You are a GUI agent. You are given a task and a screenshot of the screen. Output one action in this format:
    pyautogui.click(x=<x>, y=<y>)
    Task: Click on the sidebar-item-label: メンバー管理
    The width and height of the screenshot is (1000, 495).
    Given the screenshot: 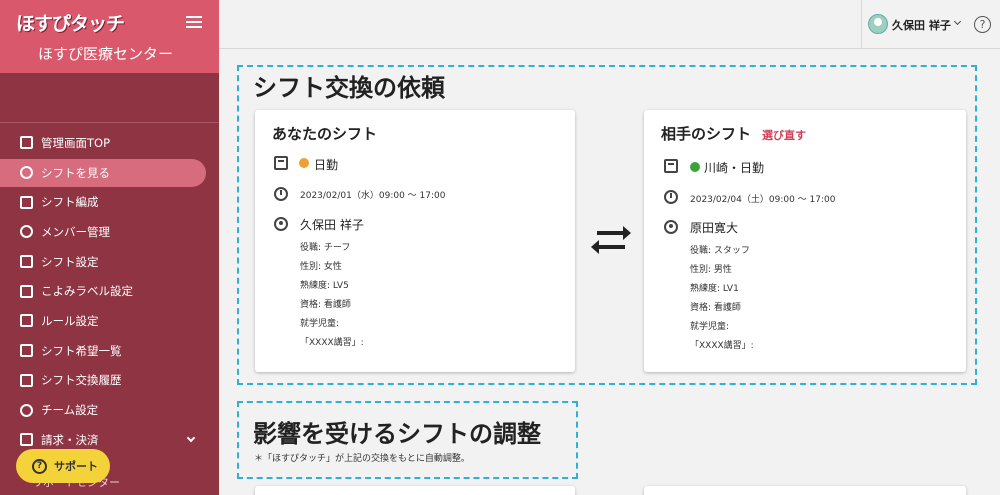 What is the action you would take?
    pyautogui.click(x=75, y=231)
    